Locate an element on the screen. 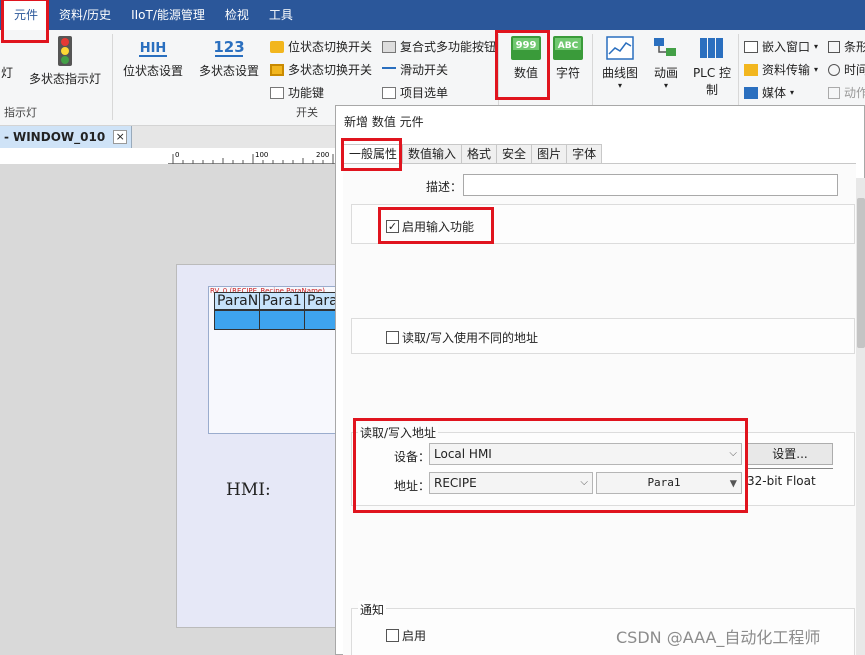 This screenshot has height=655, width=865. action-button: 动作 is located at coordinates (846, 92).